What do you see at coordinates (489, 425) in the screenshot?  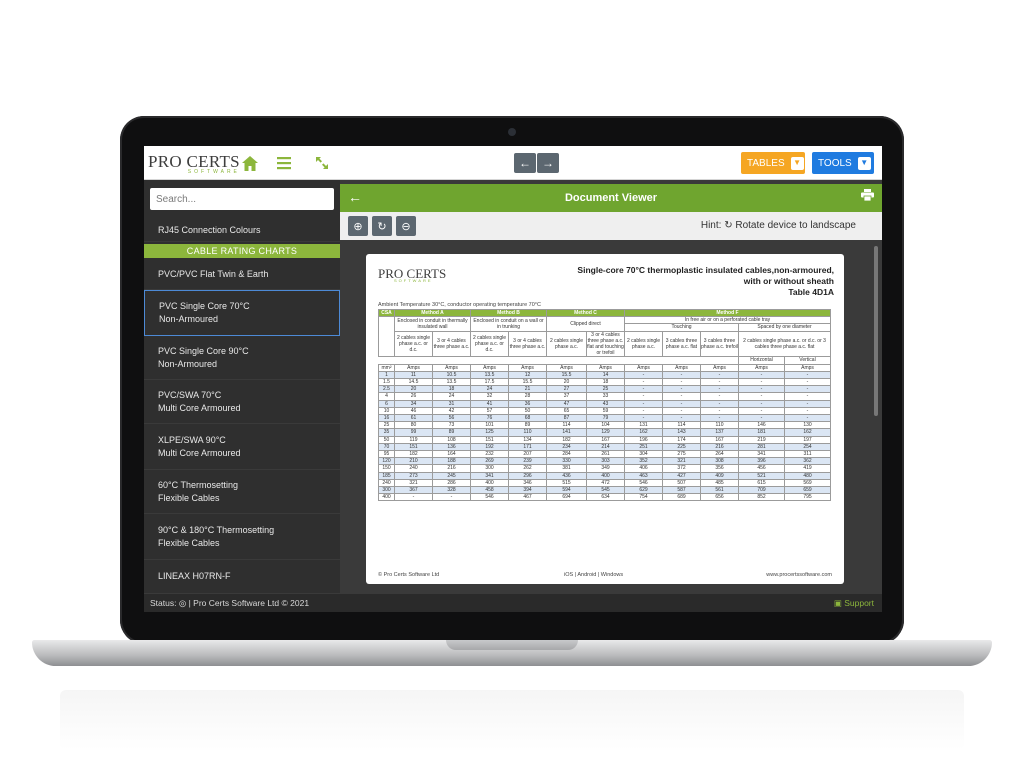 I see `table-cell: 101` at bounding box center [489, 425].